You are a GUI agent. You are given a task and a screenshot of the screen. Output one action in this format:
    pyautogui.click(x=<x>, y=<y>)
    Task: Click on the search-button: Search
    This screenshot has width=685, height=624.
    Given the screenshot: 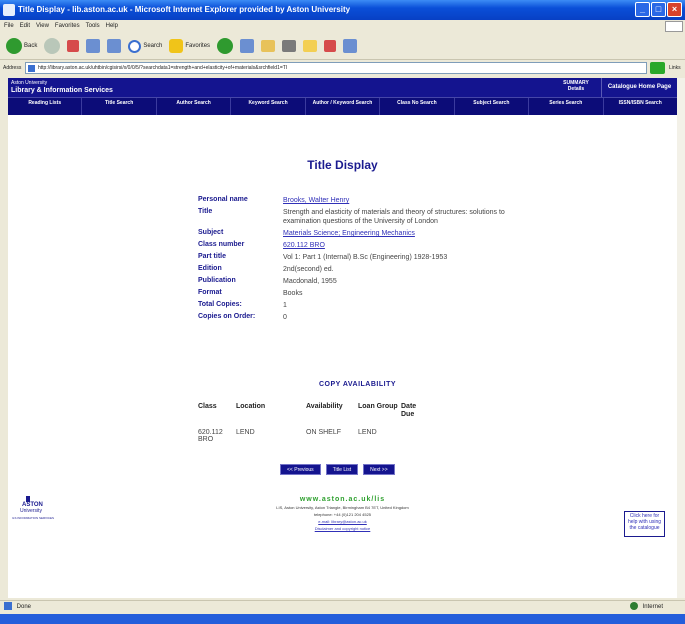 What is the action you would take?
    pyautogui.click(x=145, y=46)
    